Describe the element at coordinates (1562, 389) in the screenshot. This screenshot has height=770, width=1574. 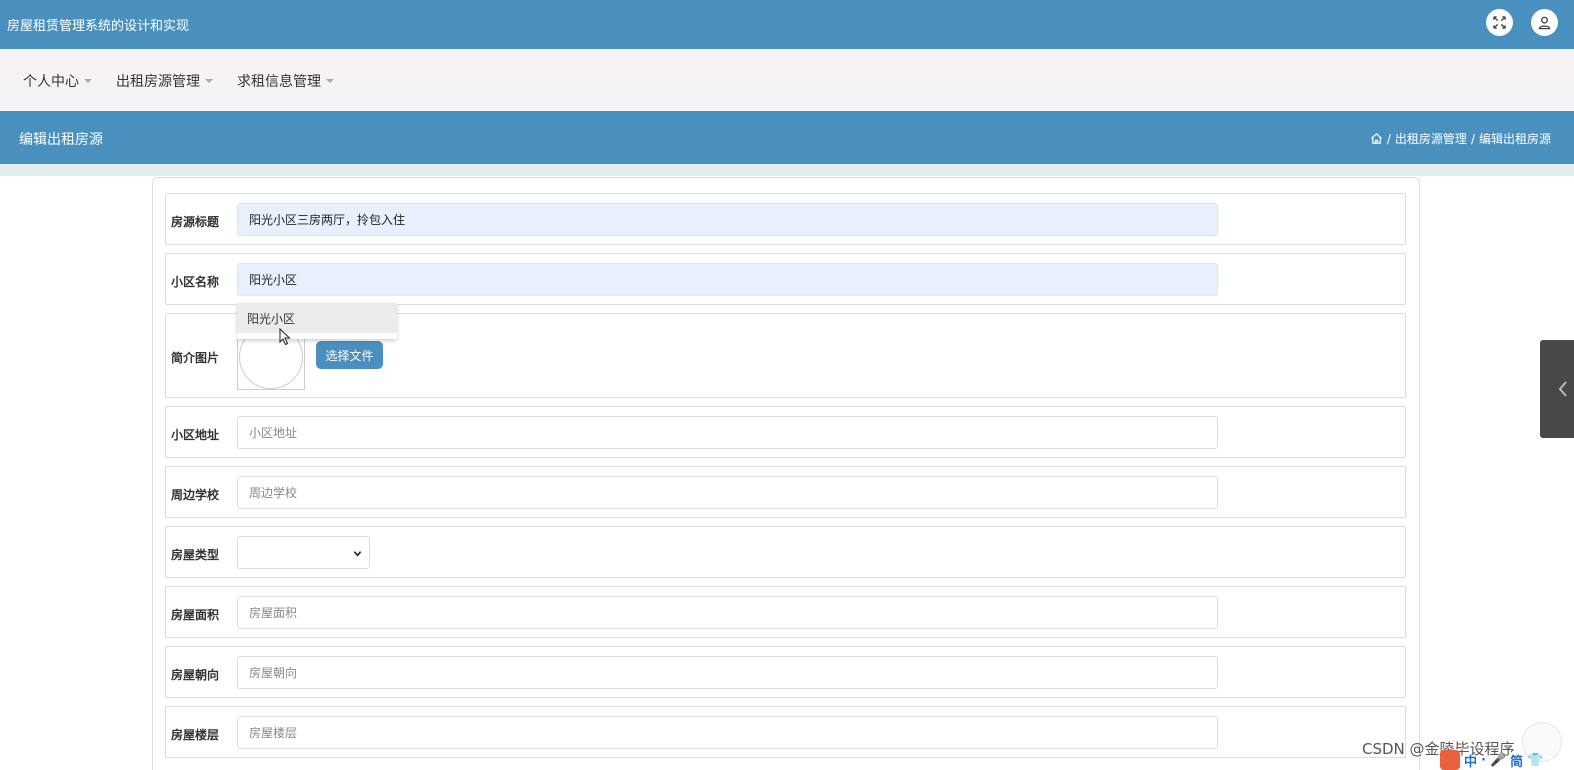
I see `chevron-left-icon` at that location.